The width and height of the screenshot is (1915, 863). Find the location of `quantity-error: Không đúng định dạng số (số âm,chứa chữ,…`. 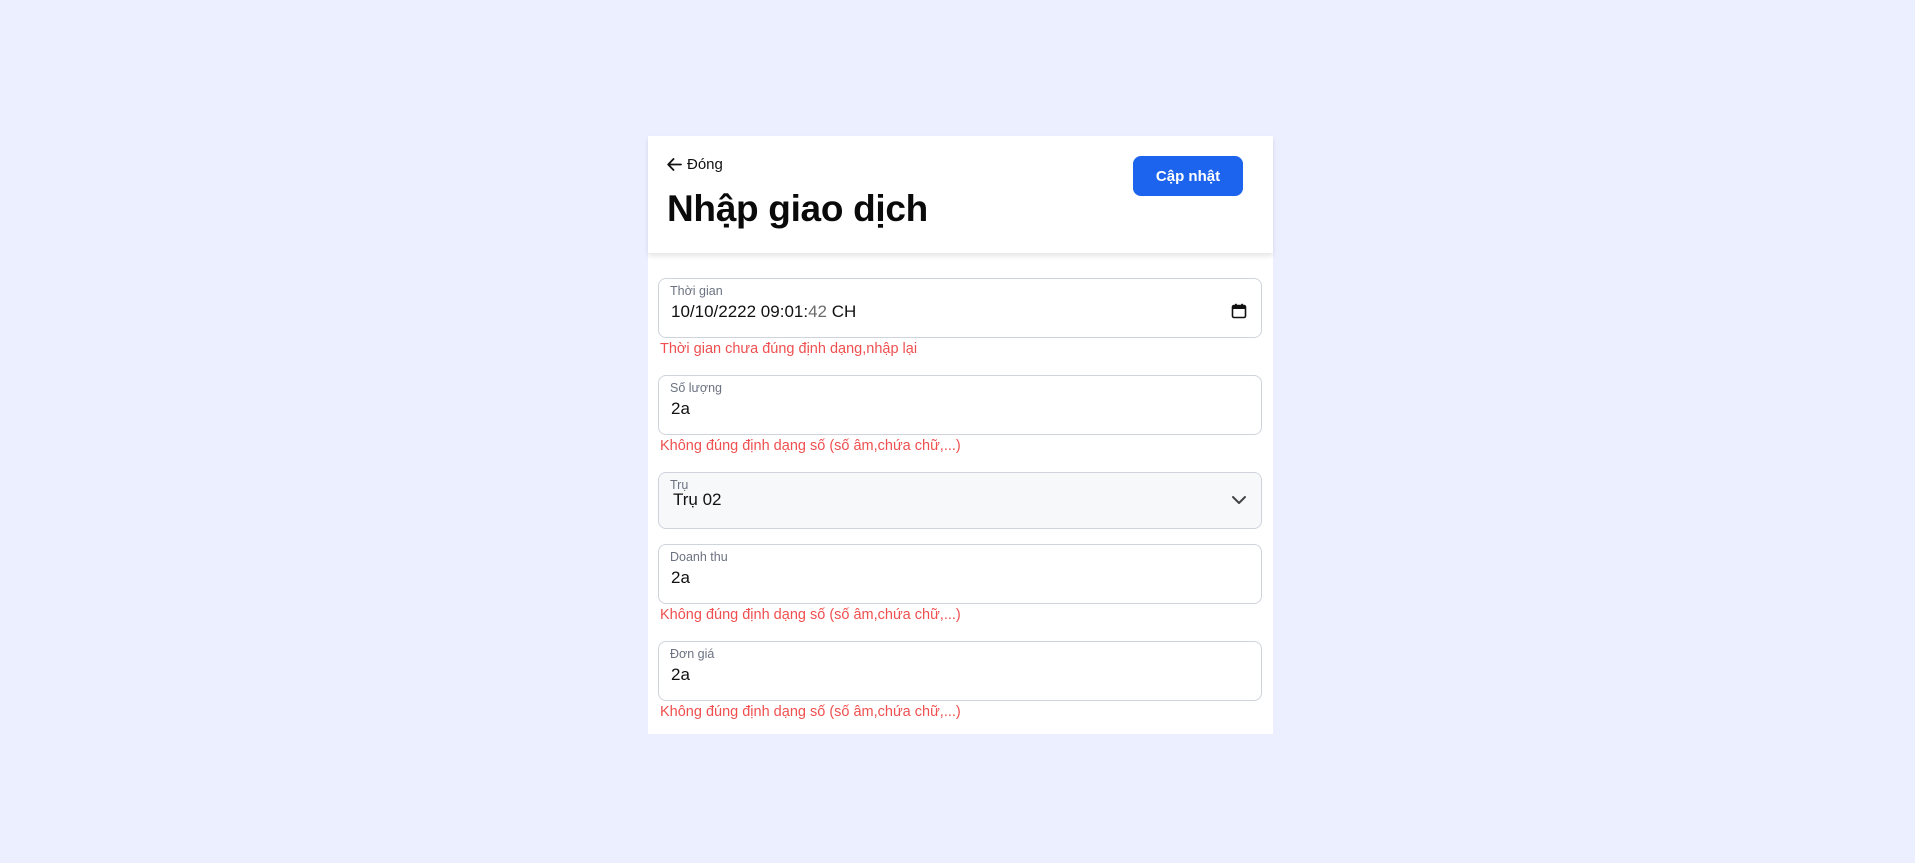

quantity-error: Không đúng định dạng số (số âm,chứa chữ,… is located at coordinates (810, 446).